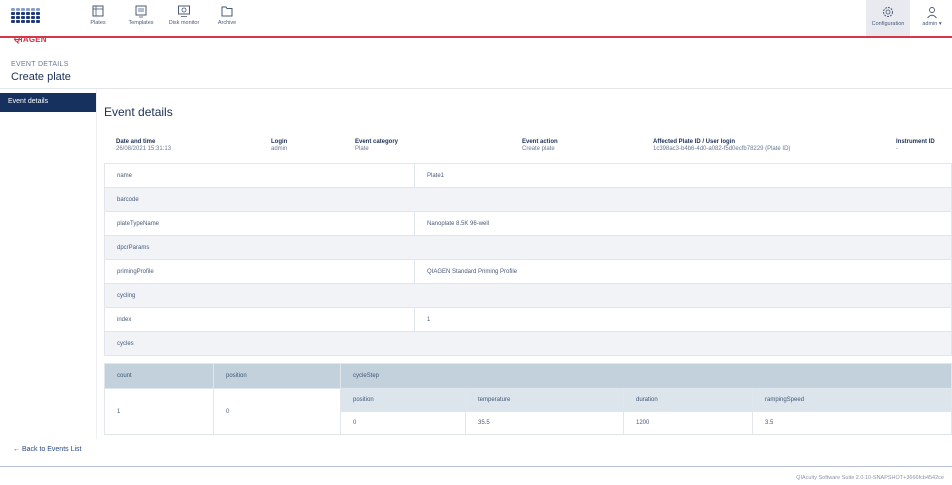 Image resolution: width=952 pixels, height=485 pixels. What do you see at coordinates (277, 376) in the screenshot?
I see `column-header-position: position` at bounding box center [277, 376].